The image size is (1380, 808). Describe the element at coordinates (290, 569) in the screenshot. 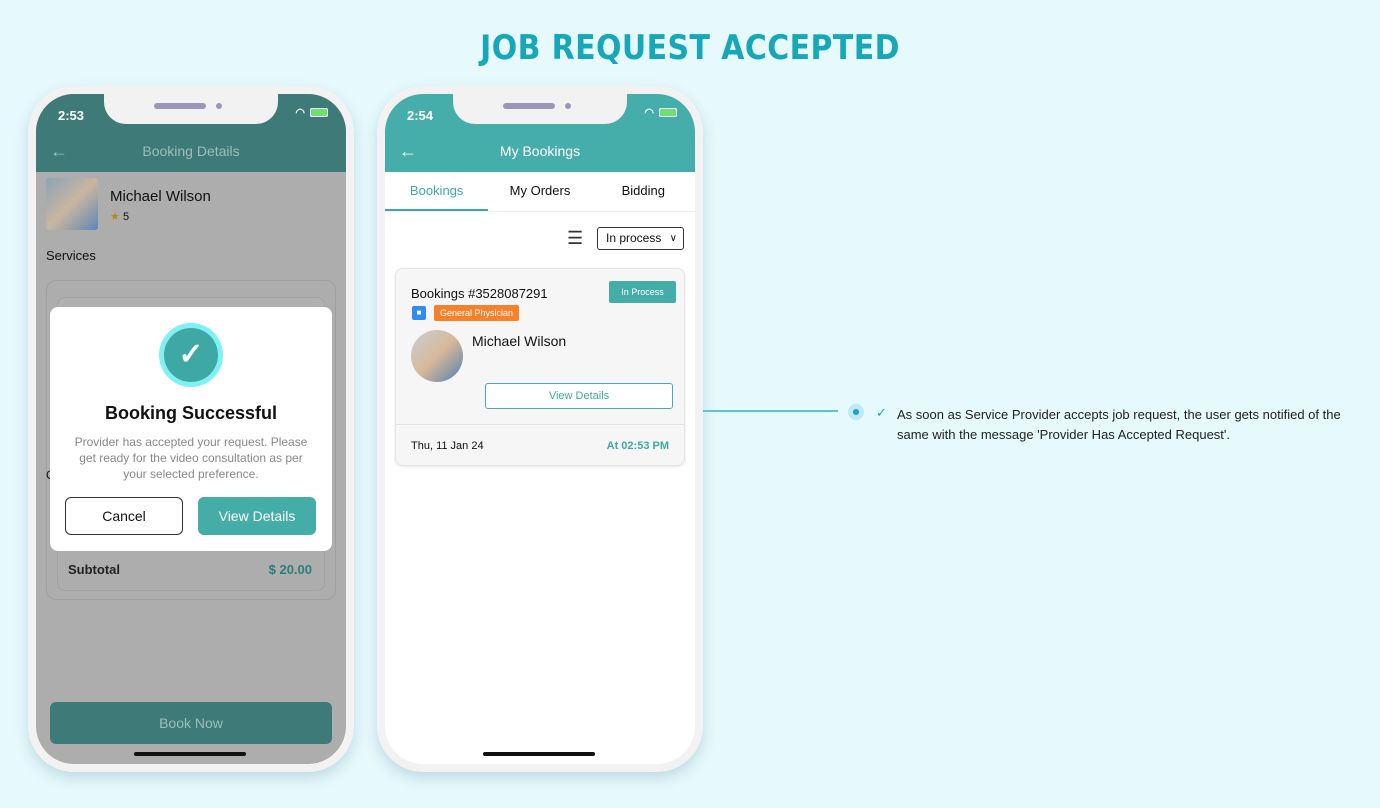

I see `subtotal-value: $ 20.00` at that location.